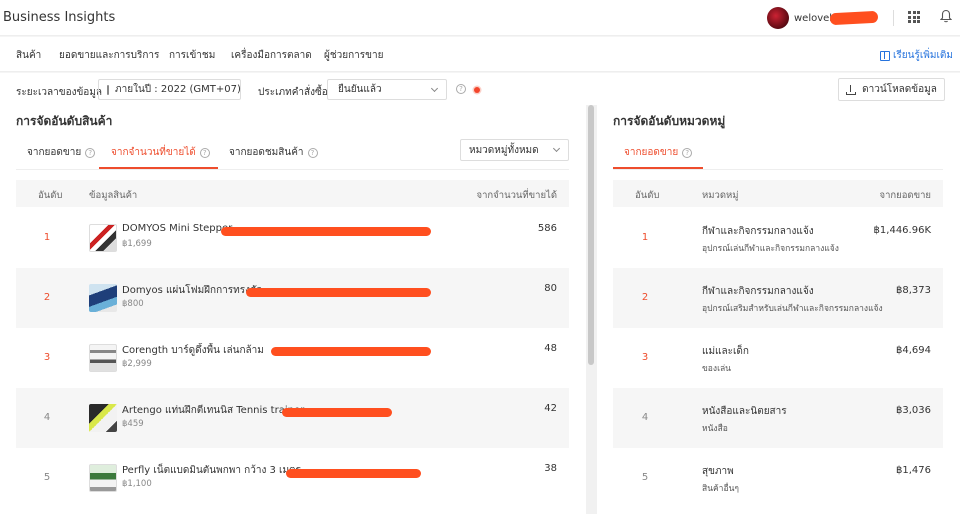  What do you see at coordinates (778, 418) in the screenshot?
I see `table-row: 4 หนังสือและนิตยสาร หนังสือ ฿3,036` at bounding box center [778, 418].